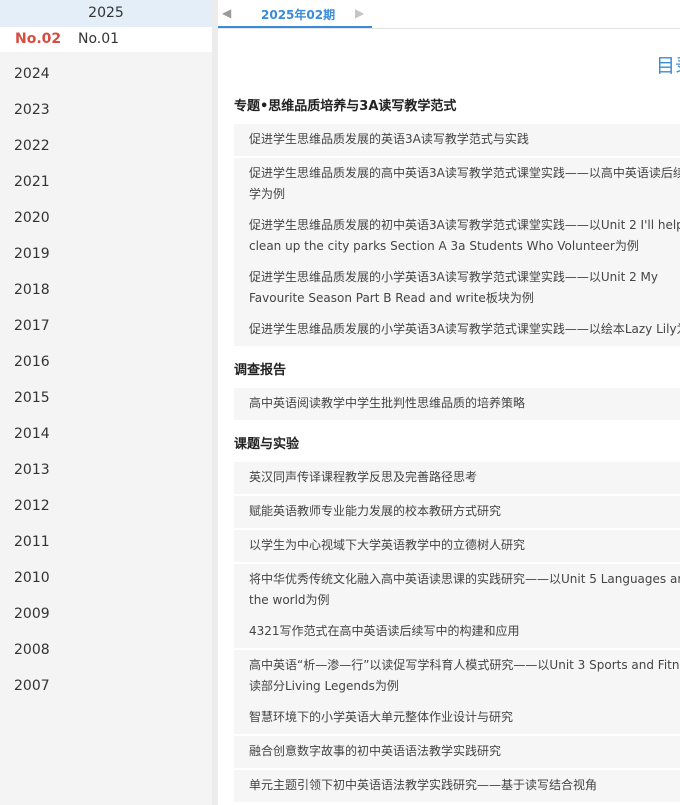 The width and height of the screenshot is (680, 805). I want to click on article-title-line: 促进学生思维品质发展的高中英语3A读写教学范式课堂实践——以高中英语读后续写教, so click(464, 173).